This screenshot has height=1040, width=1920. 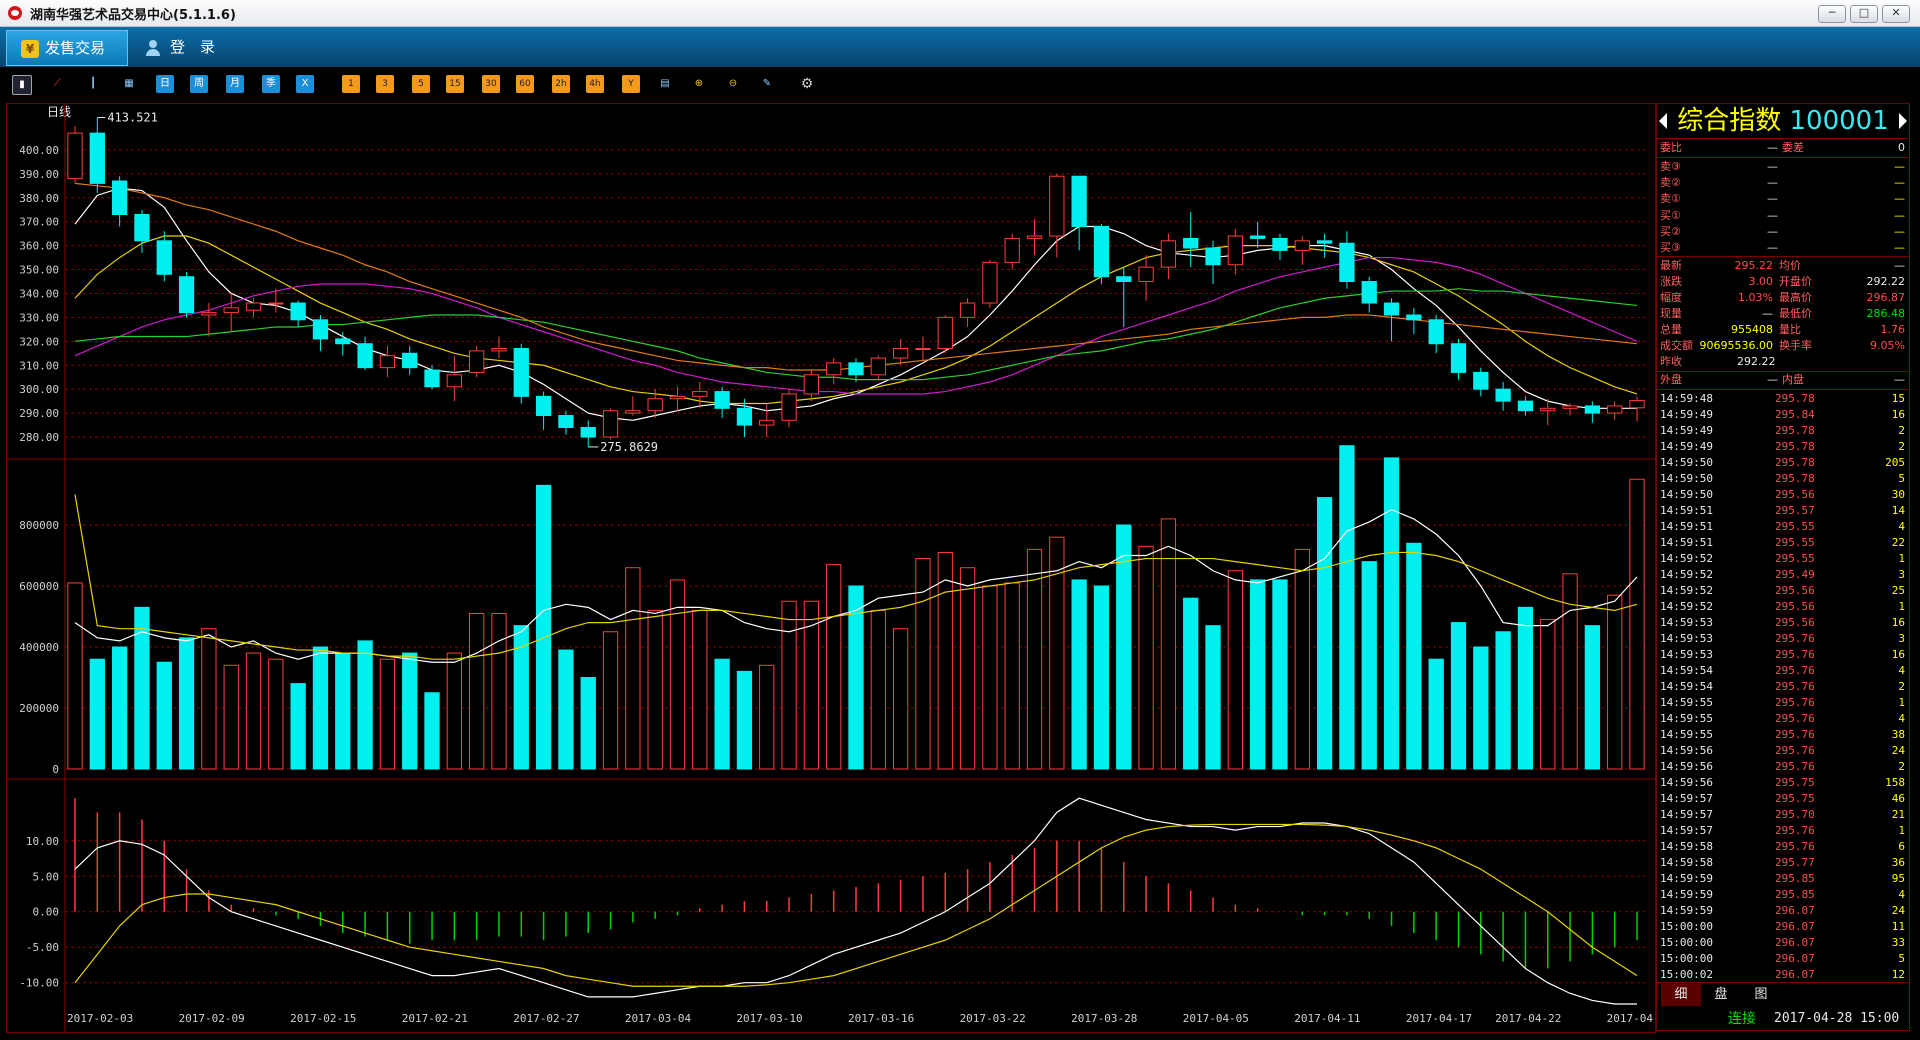 I want to click on interval-5-button: 5, so click(x=421, y=84).